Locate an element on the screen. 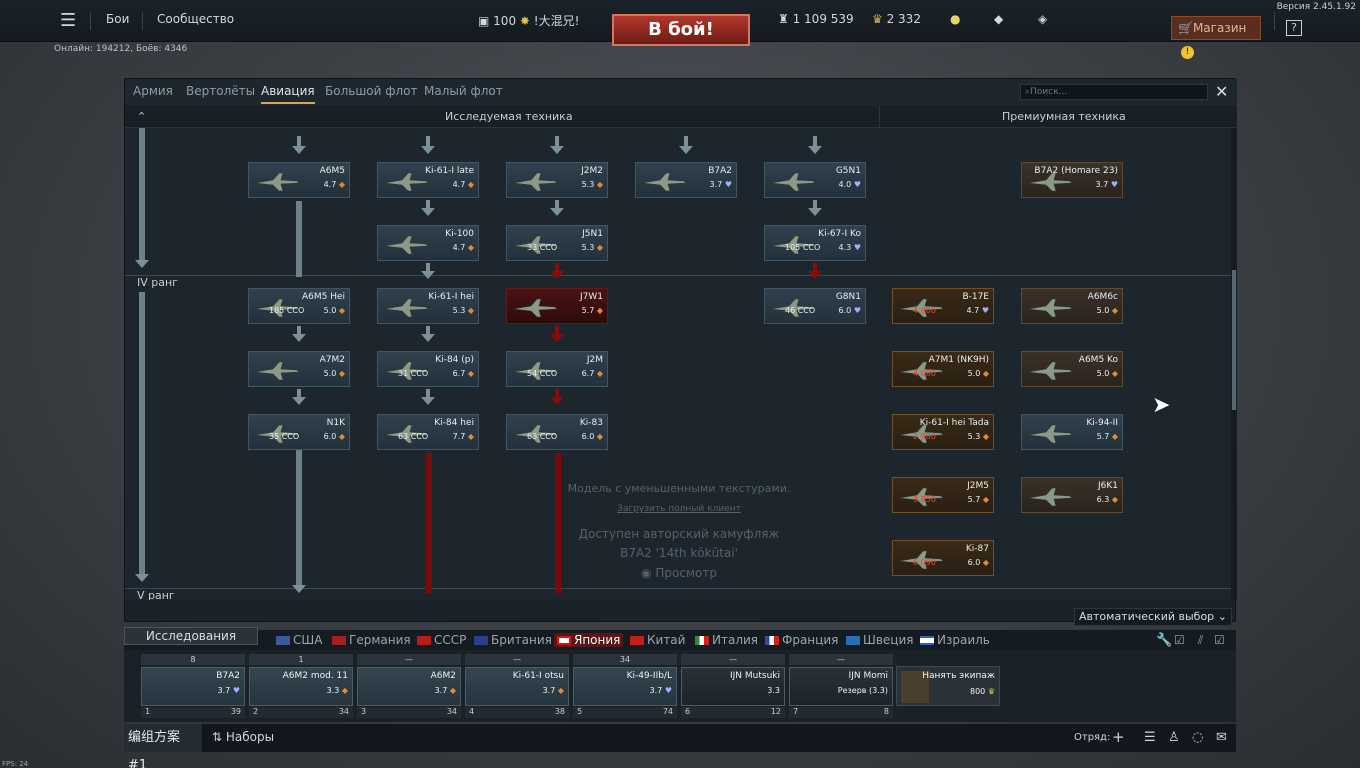  rank-diamond-icon: ◆ is located at coordinates (998, 19).